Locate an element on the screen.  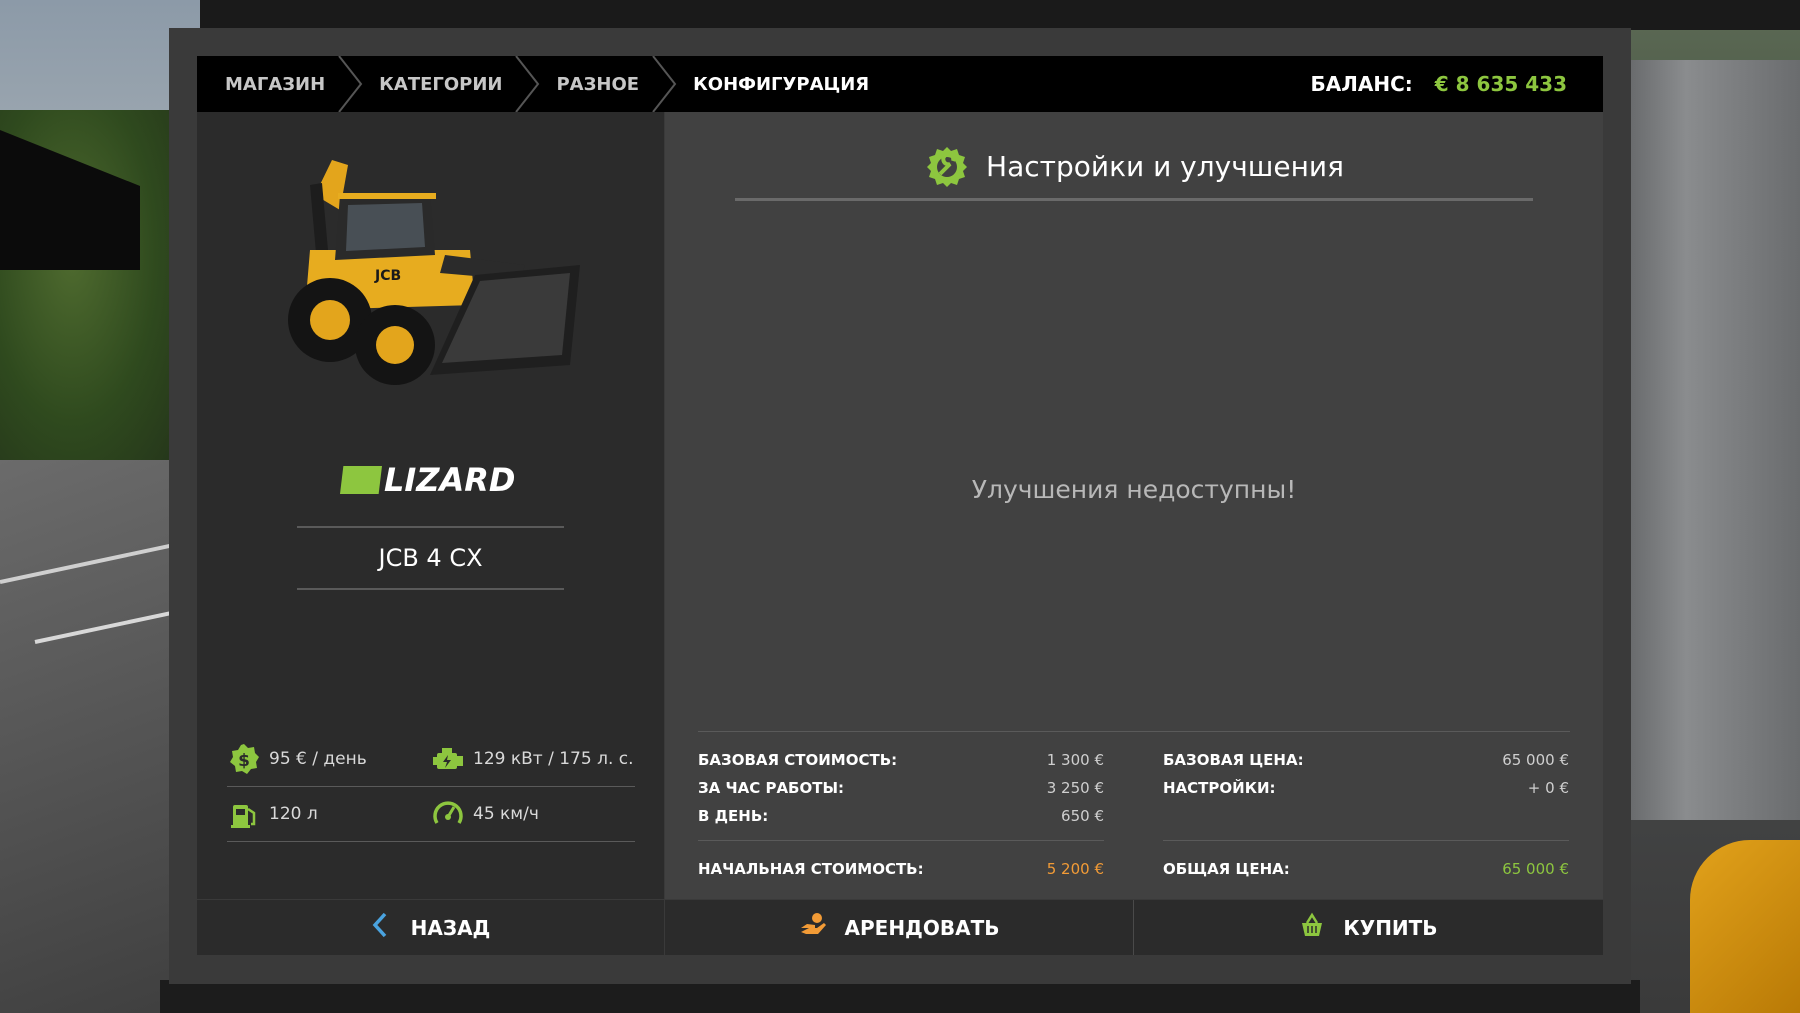
balance-label: БАЛАНС: is located at coordinates (1361, 84).